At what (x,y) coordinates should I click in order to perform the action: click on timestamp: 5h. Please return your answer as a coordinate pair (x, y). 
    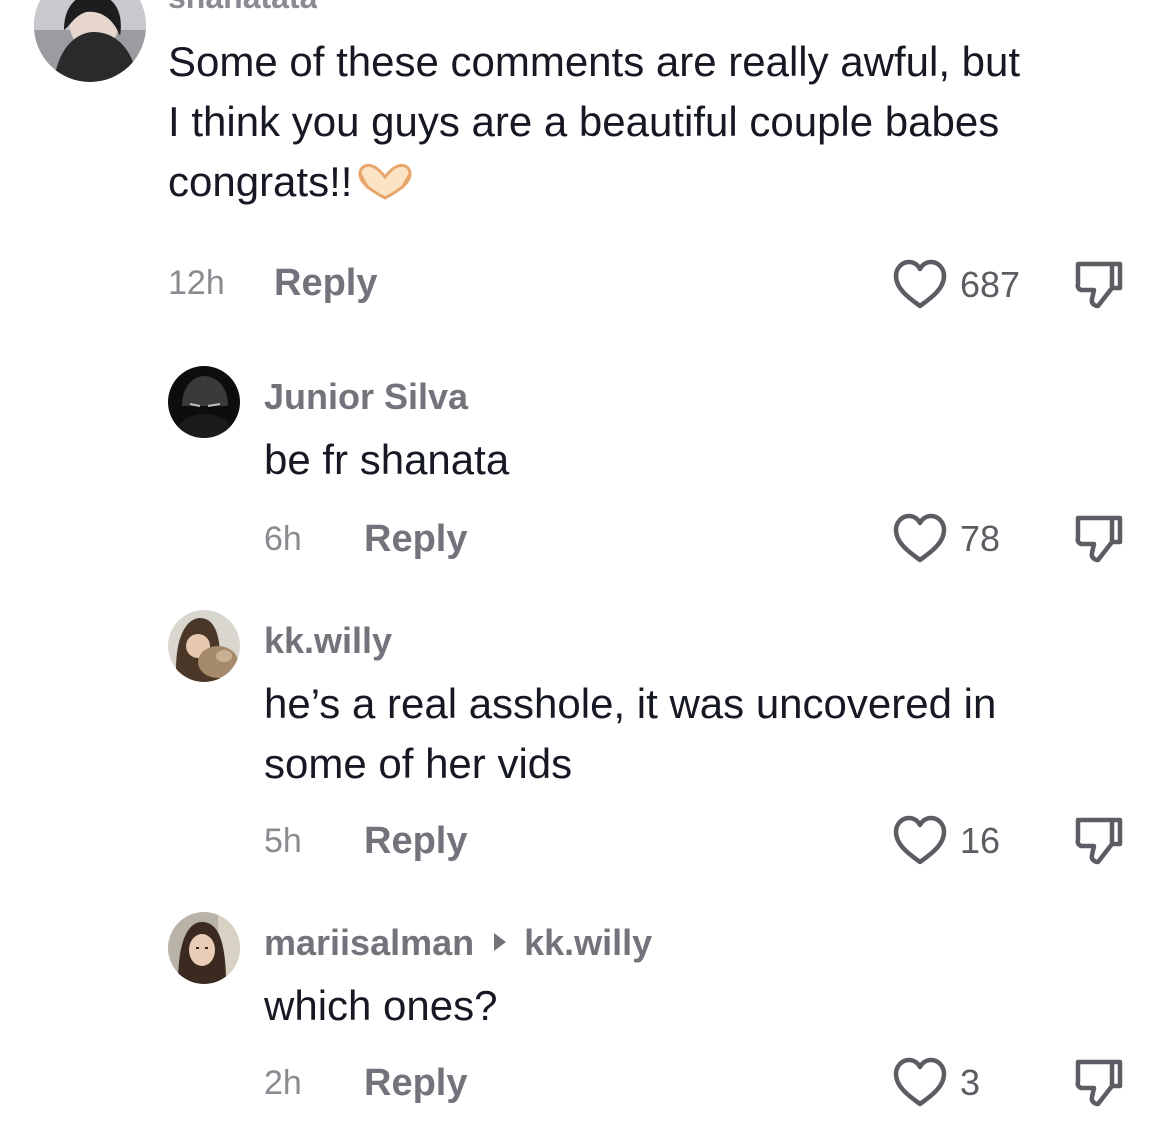
    Looking at the image, I should click on (283, 841).